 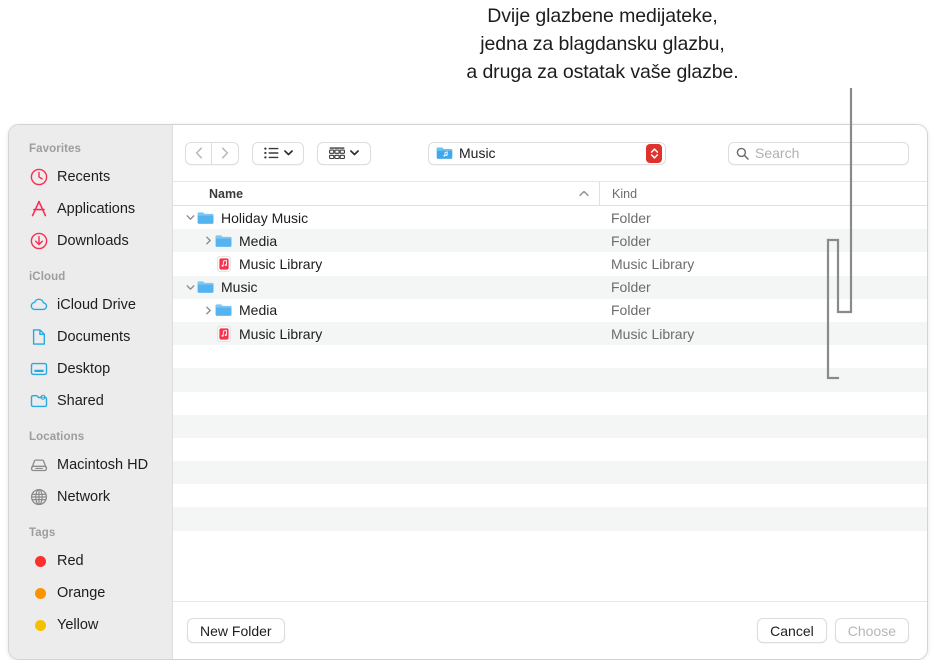 What do you see at coordinates (198, 153) in the screenshot?
I see `back-button` at bounding box center [198, 153].